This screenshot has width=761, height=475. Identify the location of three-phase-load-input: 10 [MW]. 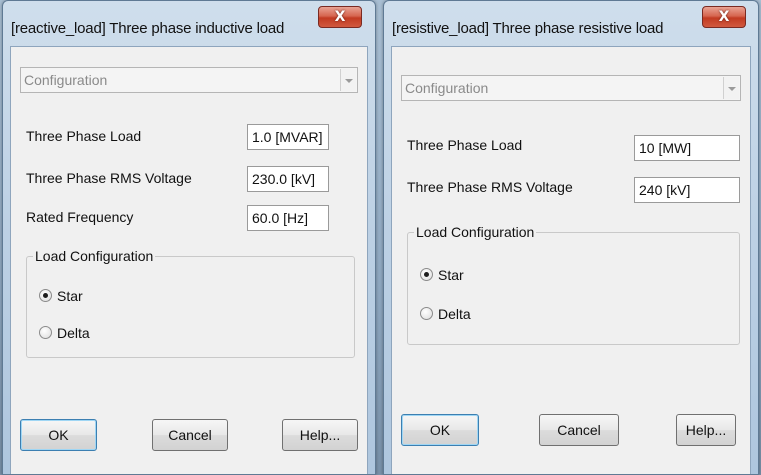
(687, 148).